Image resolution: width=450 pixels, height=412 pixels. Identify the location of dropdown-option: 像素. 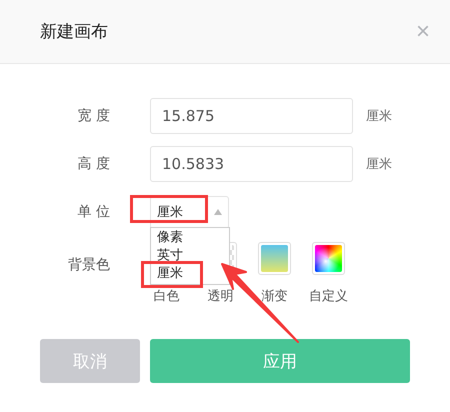
(170, 238).